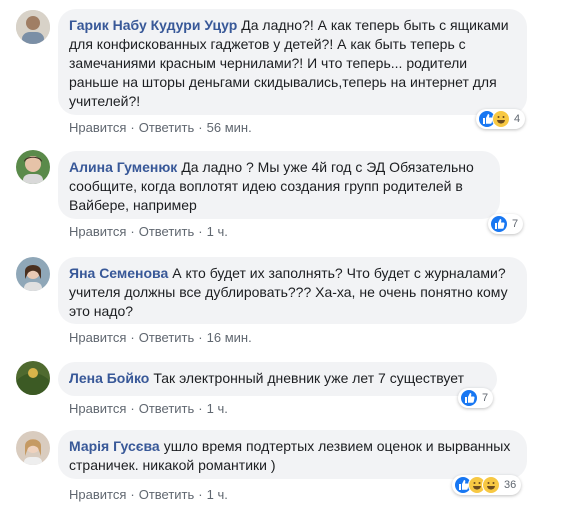 The image size is (561, 520). I want to click on comment-author: Марія Гусєва, so click(114, 446).